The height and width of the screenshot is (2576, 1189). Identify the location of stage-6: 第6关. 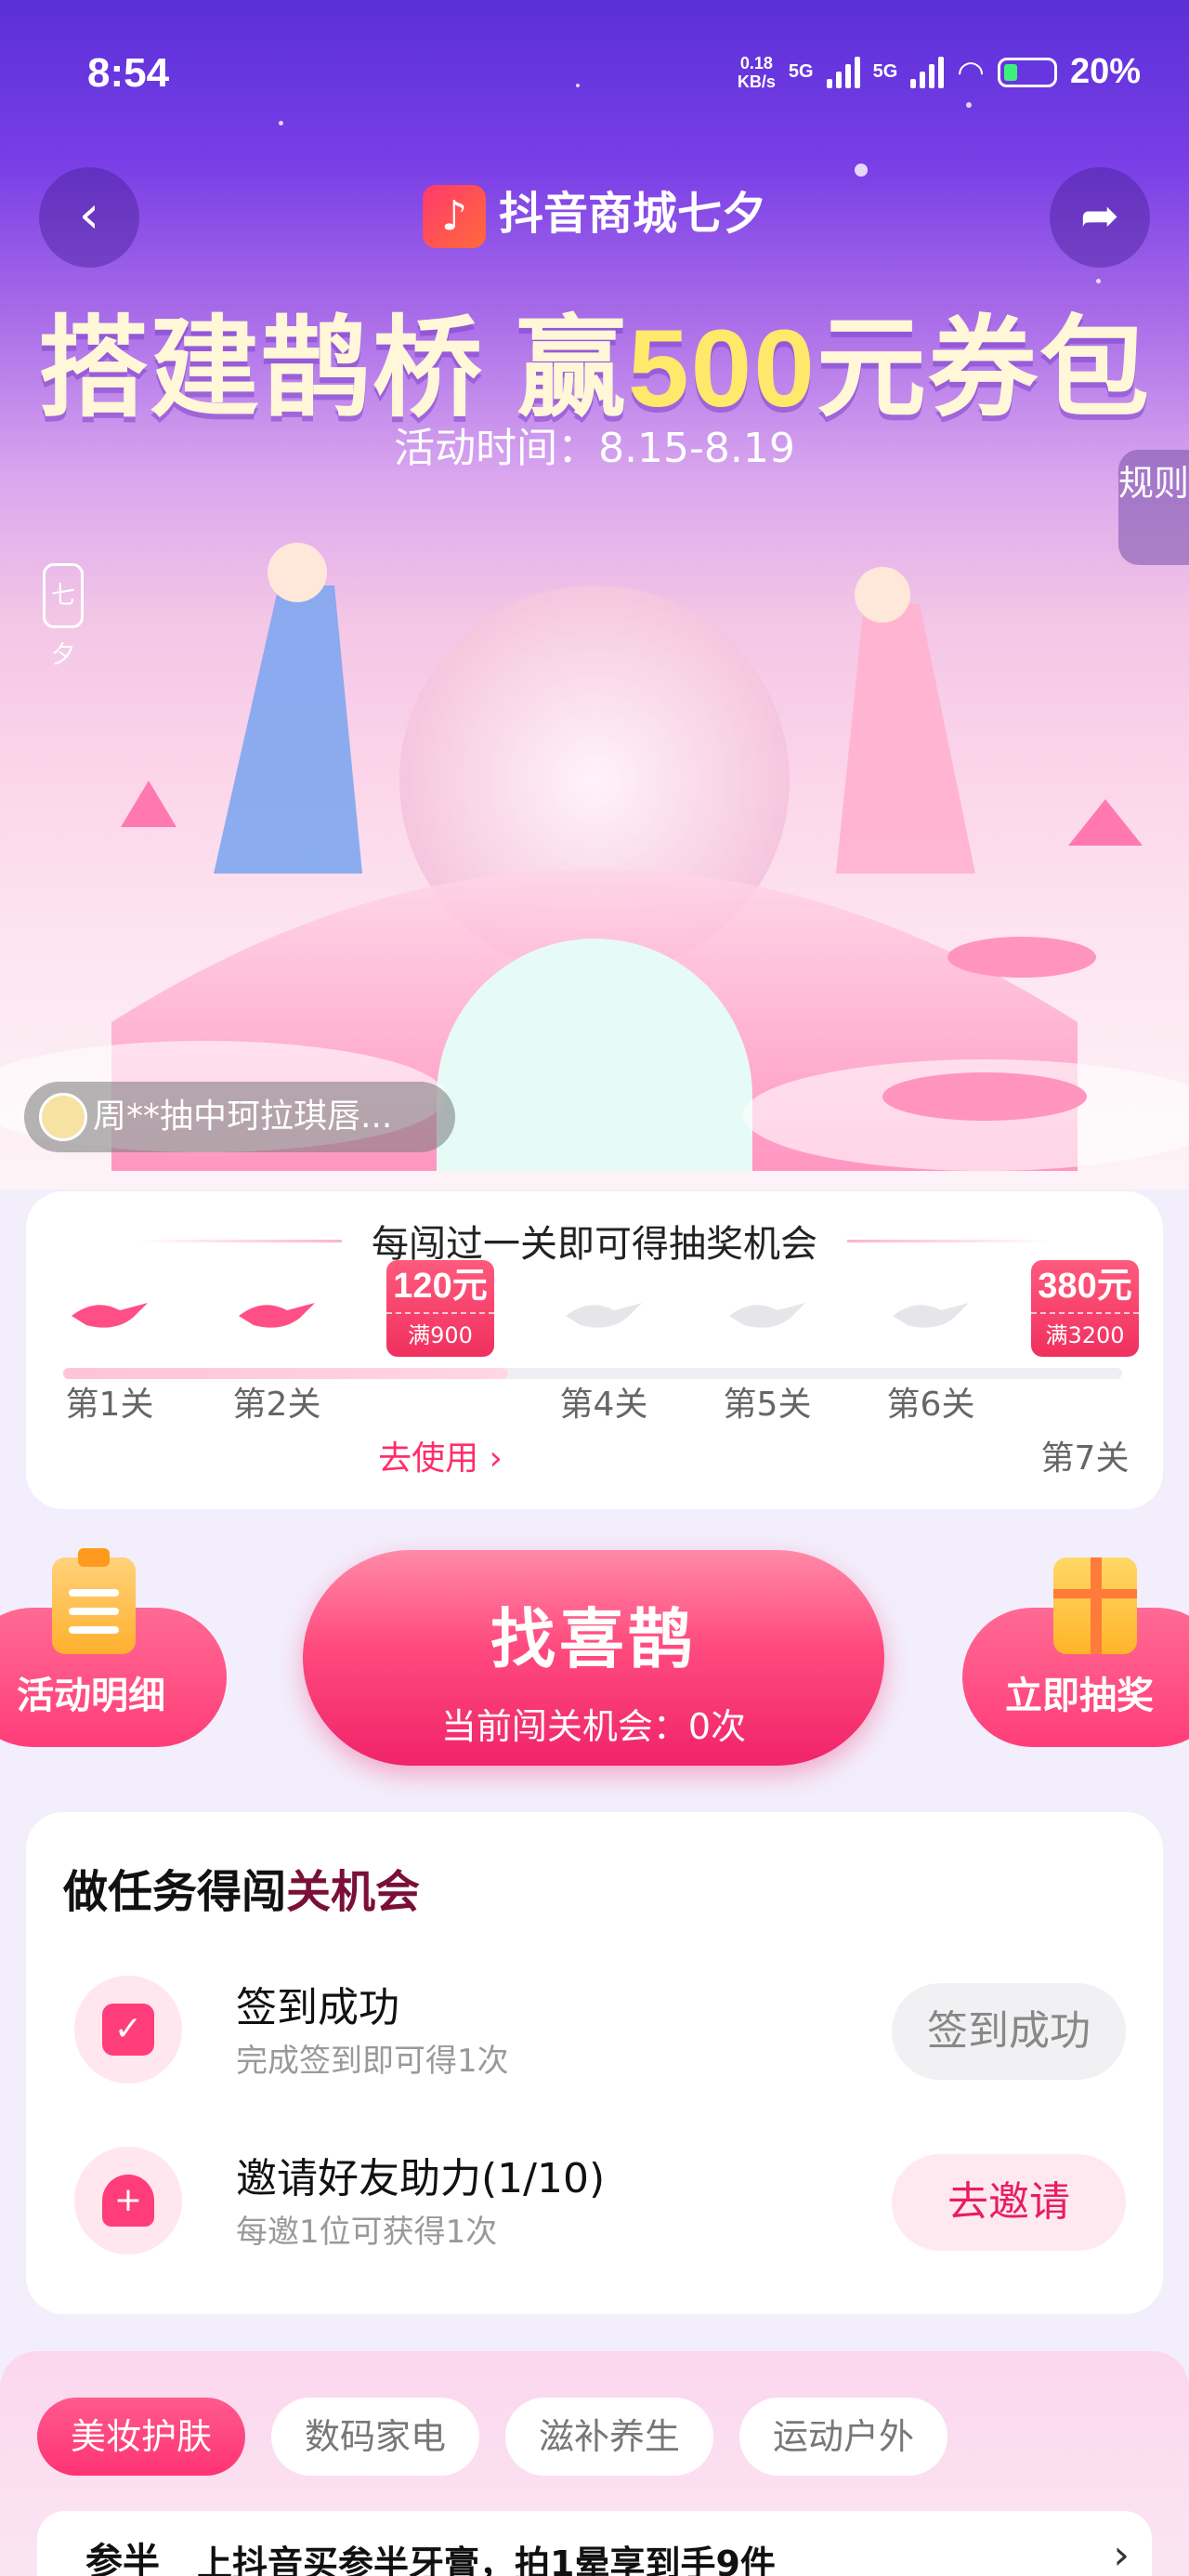
(931, 1360).